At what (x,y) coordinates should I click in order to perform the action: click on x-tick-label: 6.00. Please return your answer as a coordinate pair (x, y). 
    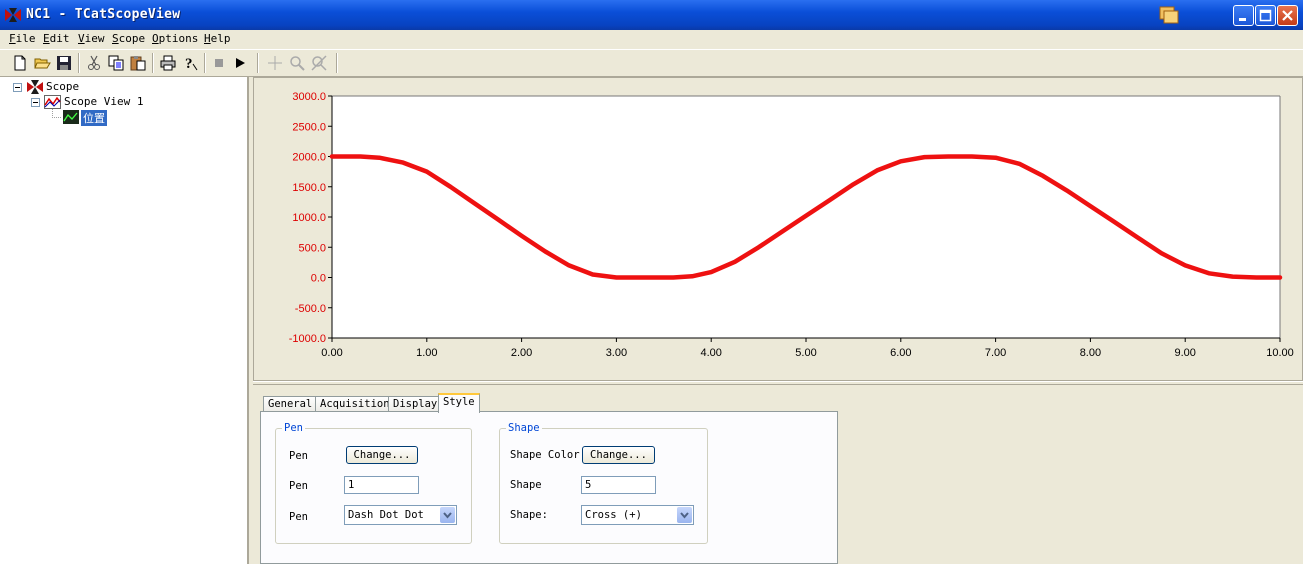
    Looking at the image, I should click on (900, 353).